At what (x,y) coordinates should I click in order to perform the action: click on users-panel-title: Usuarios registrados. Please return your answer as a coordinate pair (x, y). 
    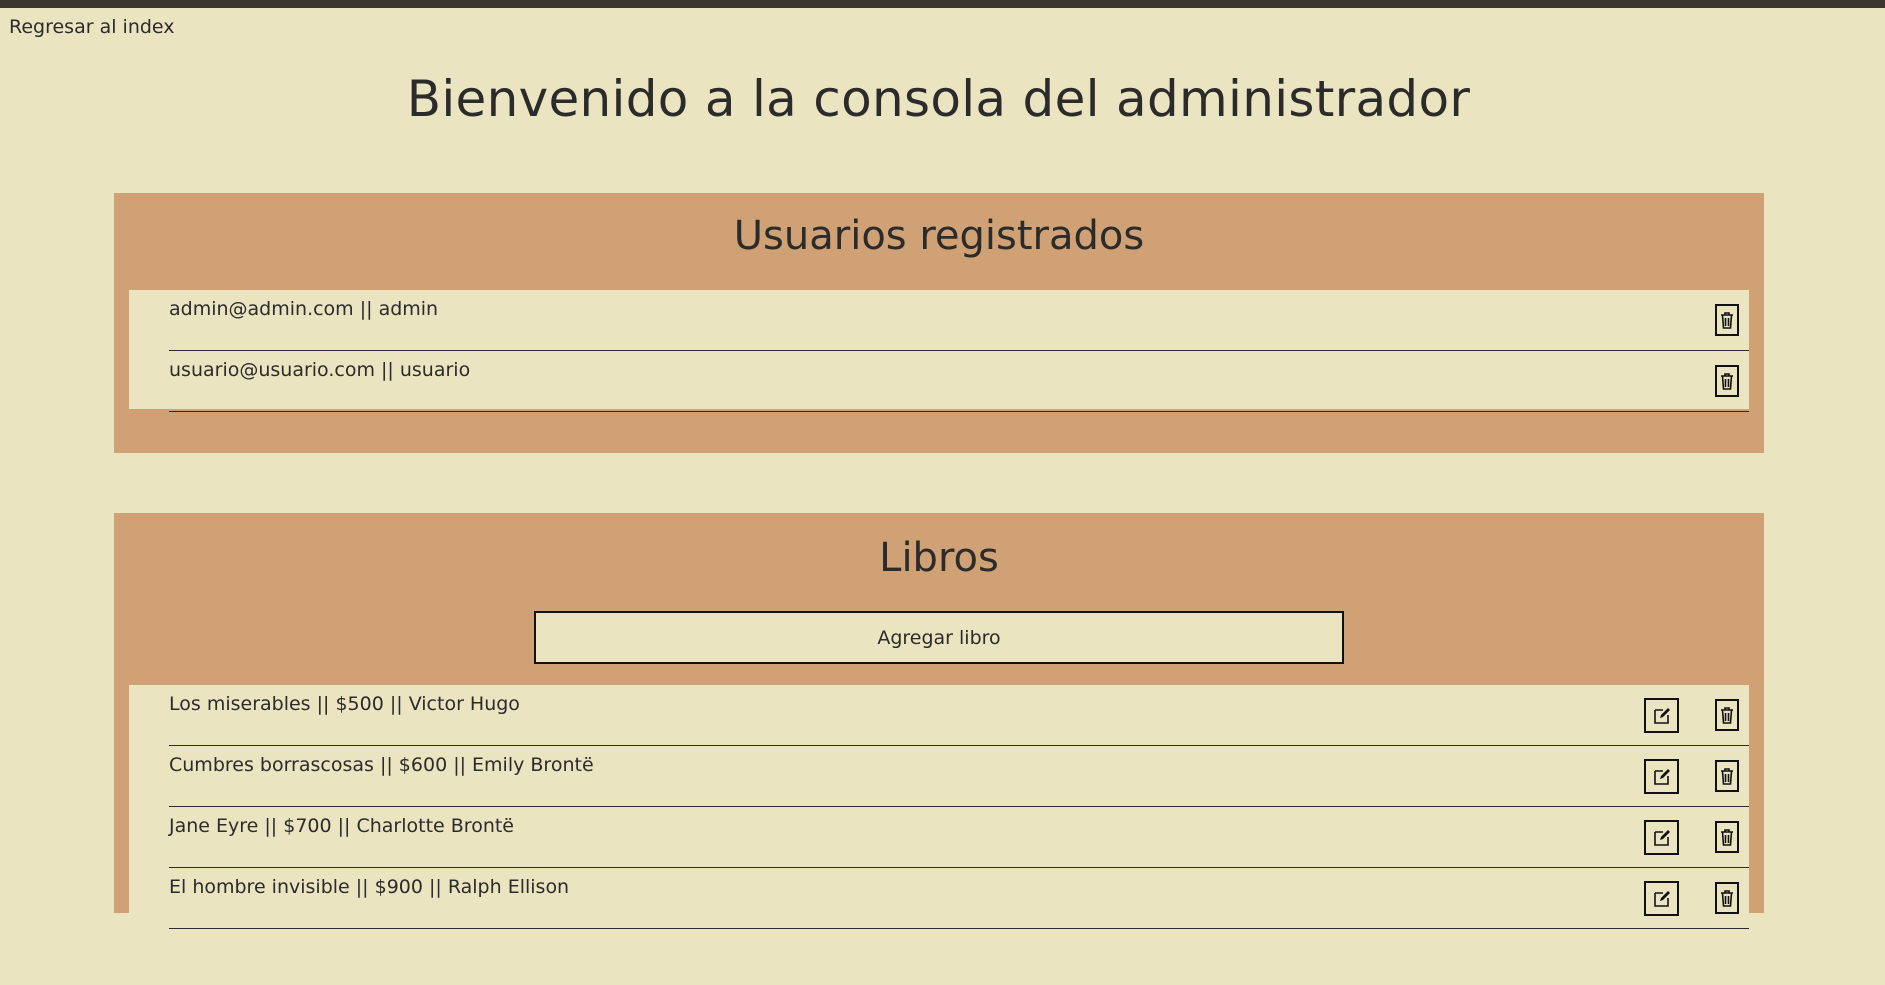
    Looking at the image, I should click on (939, 236).